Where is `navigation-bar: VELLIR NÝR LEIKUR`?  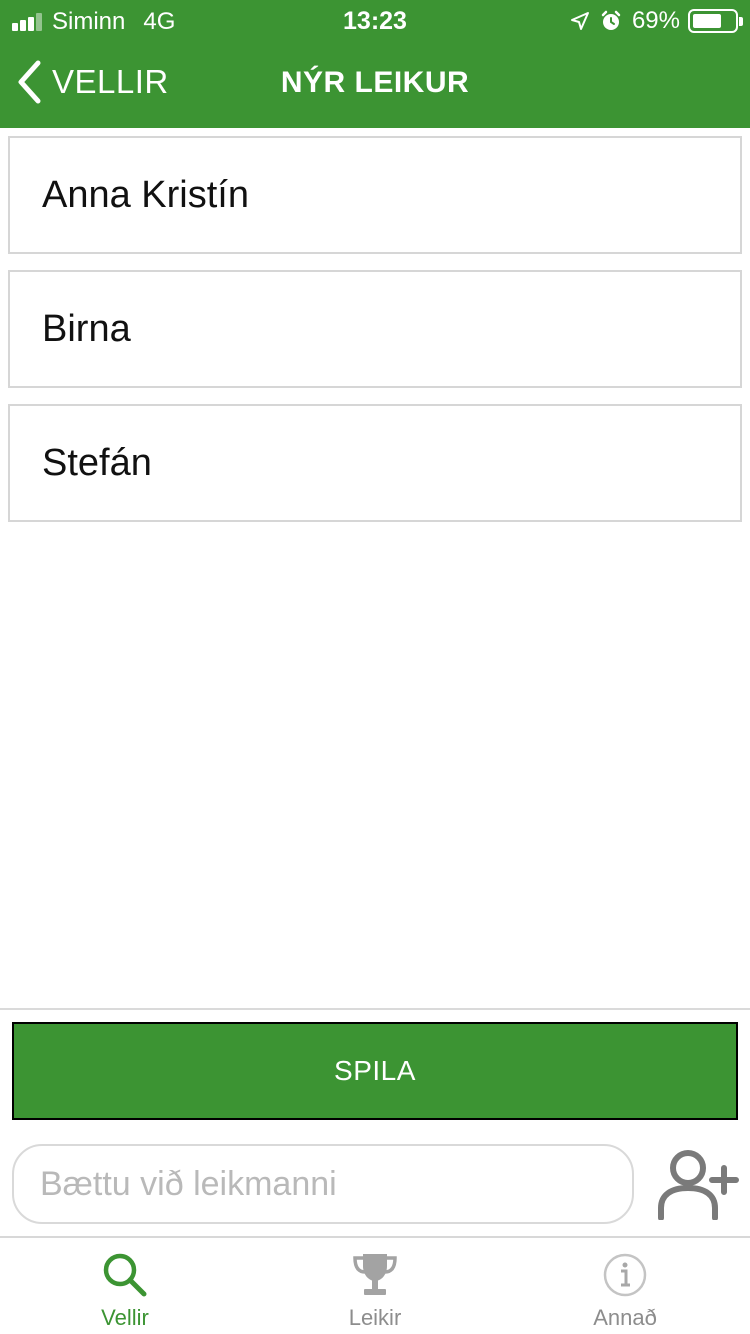
navigation-bar: VELLIR NÝR LEIKUR is located at coordinates (375, 85).